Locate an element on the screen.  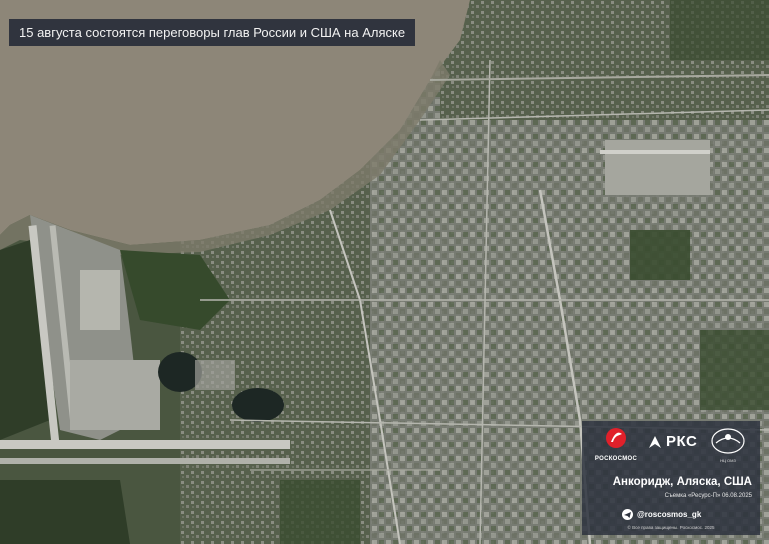
rks-logo-icon is located at coordinates (655, 441).